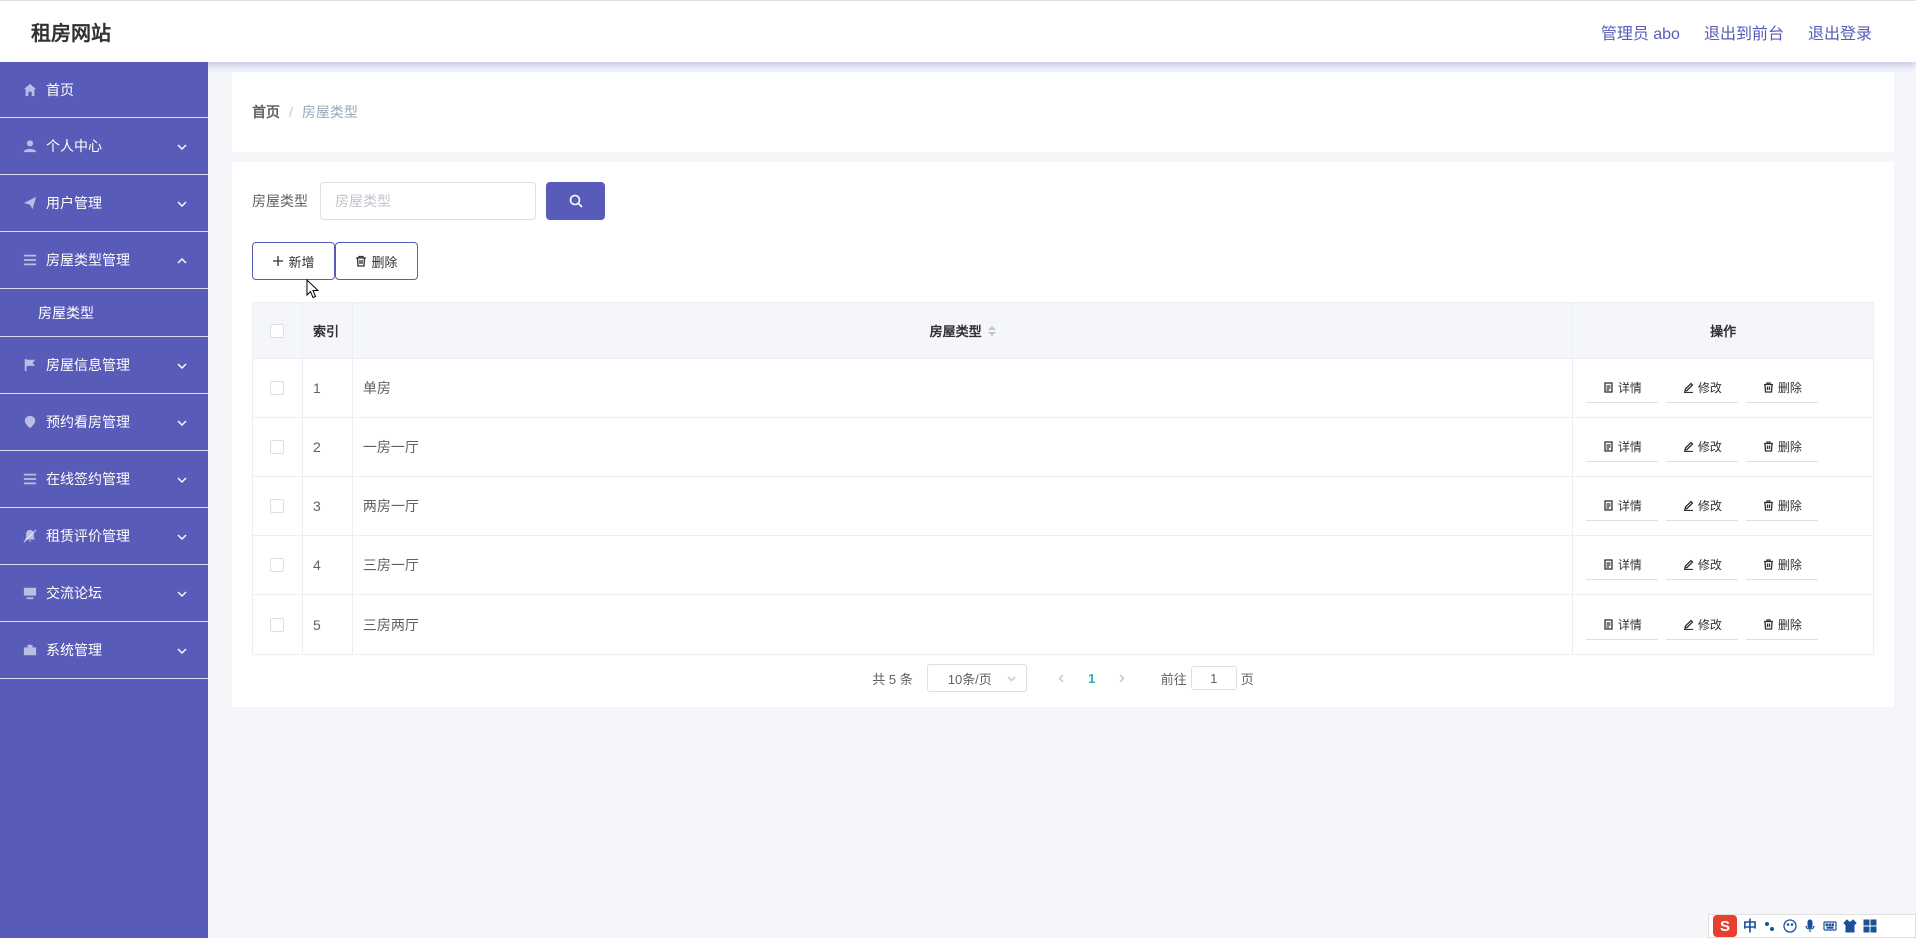 This screenshot has width=1916, height=938. Describe the element at coordinates (963, 388) in the screenshot. I see `row-house-type: 单房` at that location.